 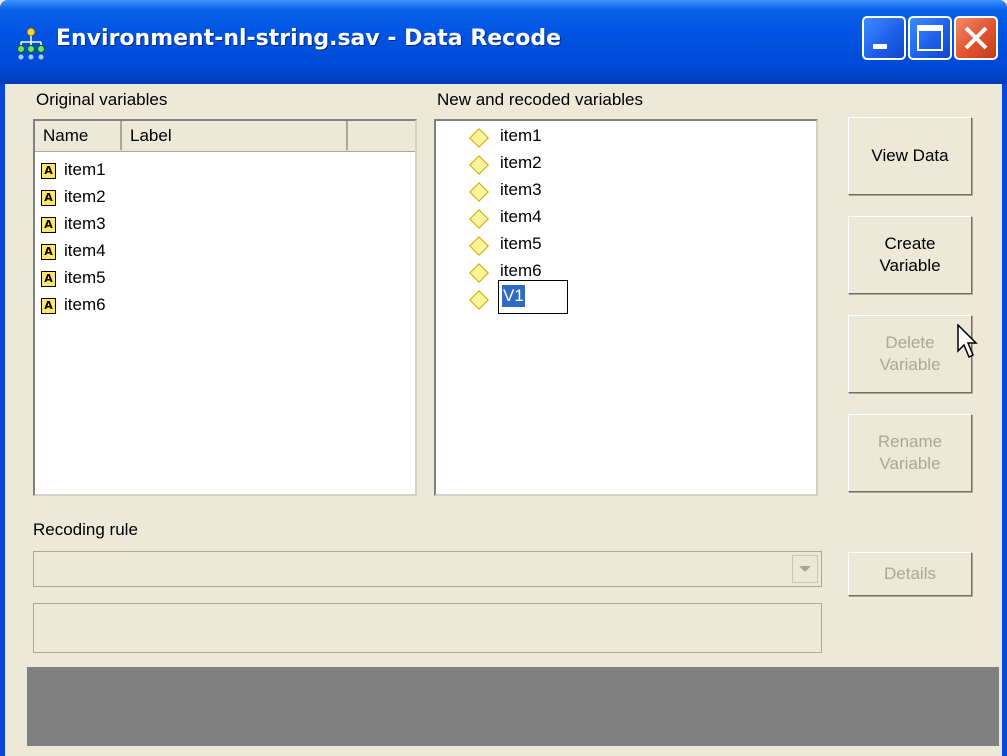 What do you see at coordinates (521, 244) in the screenshot?
I see `list-item: item5` at bounding box center [521, 244].